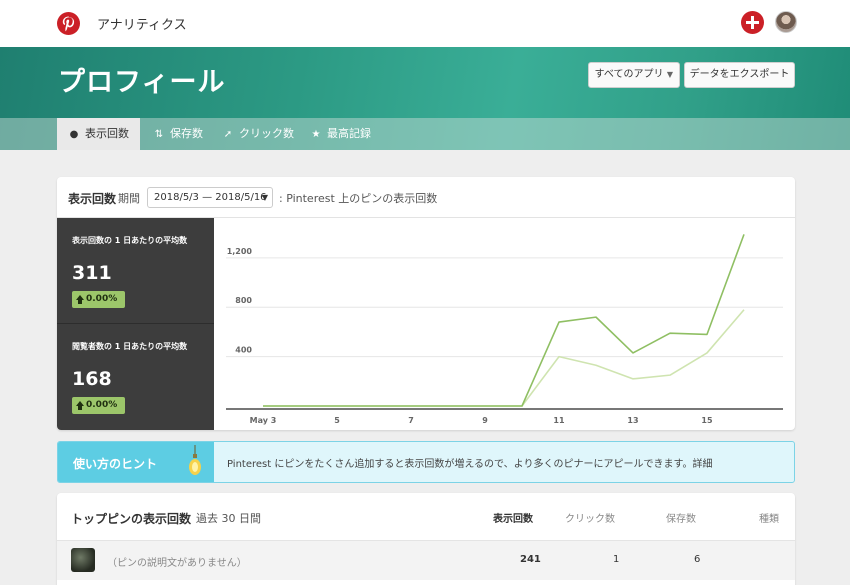 The height and width of the screenshot is (585, 850). I want to click on tip-label-box: 使い方のヒント, so click(136, 462).